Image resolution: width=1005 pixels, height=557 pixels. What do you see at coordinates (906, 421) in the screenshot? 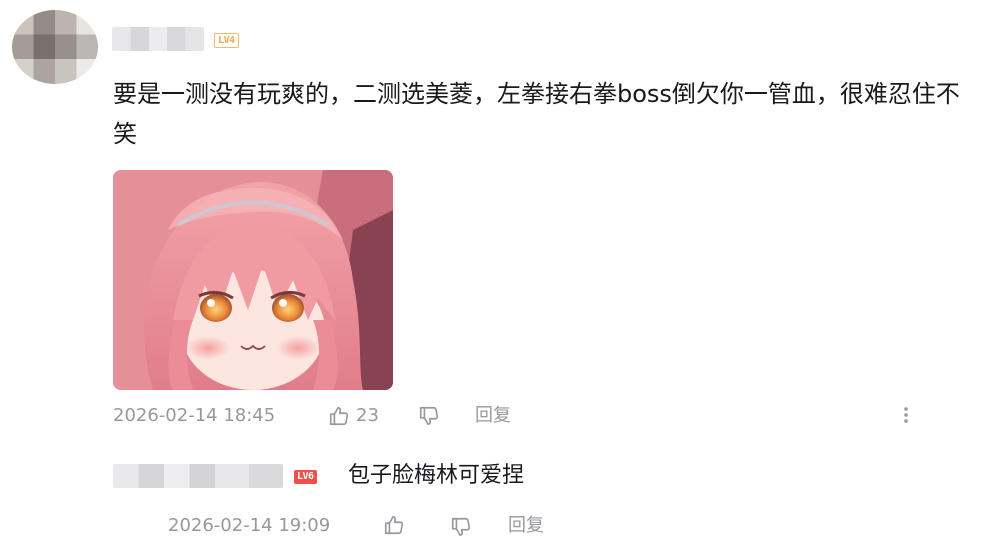
I see `more-vertical-icon` at bounding box center [906, 421].